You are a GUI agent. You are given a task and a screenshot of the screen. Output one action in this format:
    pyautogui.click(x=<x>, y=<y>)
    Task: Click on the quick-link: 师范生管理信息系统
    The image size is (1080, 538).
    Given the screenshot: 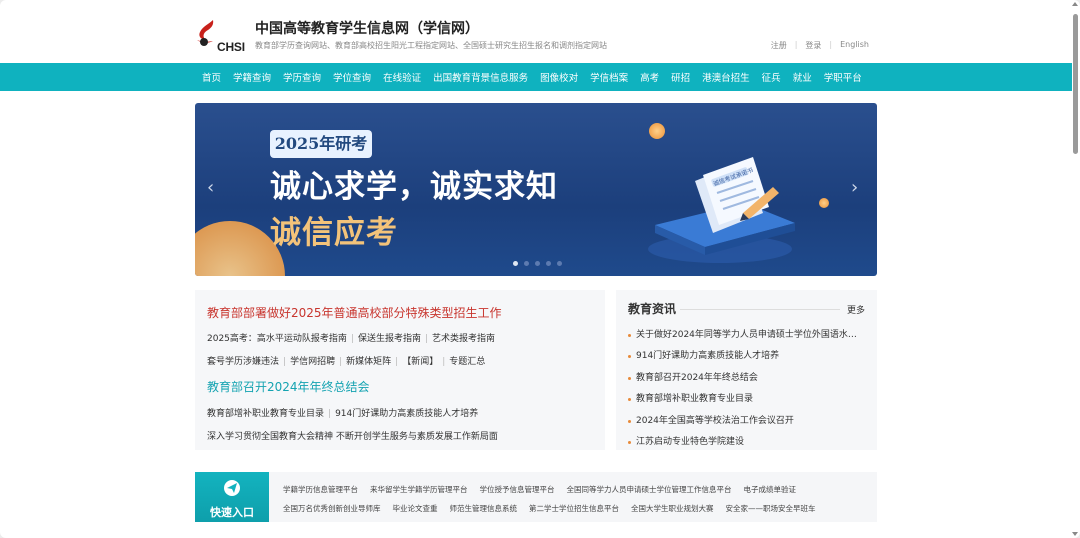 What is the action you would take?
    pyautogui.click(x=484, y=508)
    